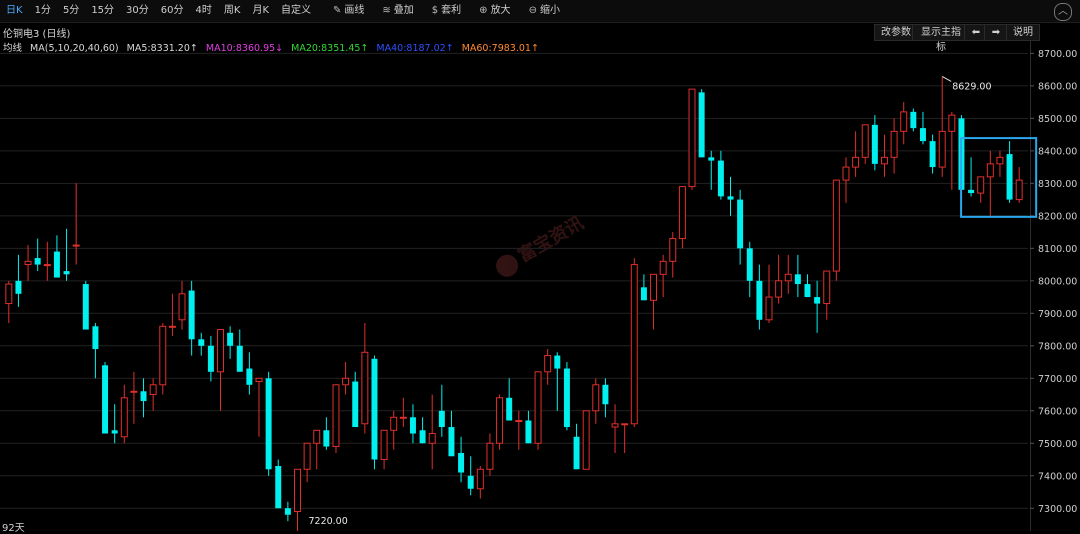 This screenshot has height=534, width=1080. I want to click on y-tick-label: 7300.00, so click(1057, 509).